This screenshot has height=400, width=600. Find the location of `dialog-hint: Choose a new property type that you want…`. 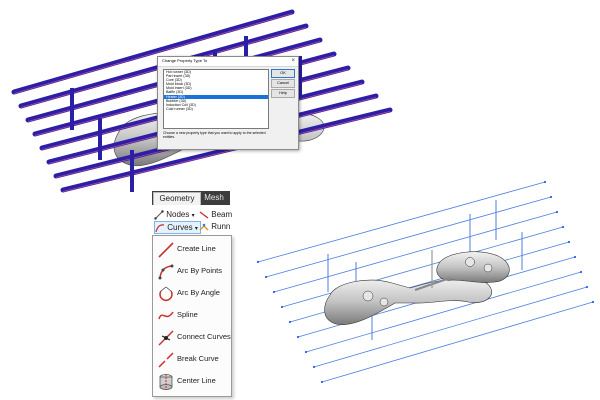

dialog-hint: Choose a new property type that you want… is located at coordinates (214, 135).